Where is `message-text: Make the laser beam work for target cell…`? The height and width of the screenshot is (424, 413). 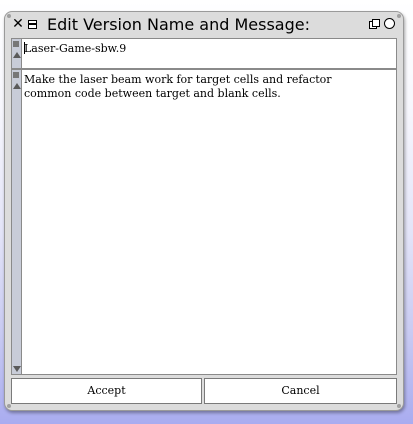 message-text: Make the laser beam work for target cell… is located at coordinates (207, 87).